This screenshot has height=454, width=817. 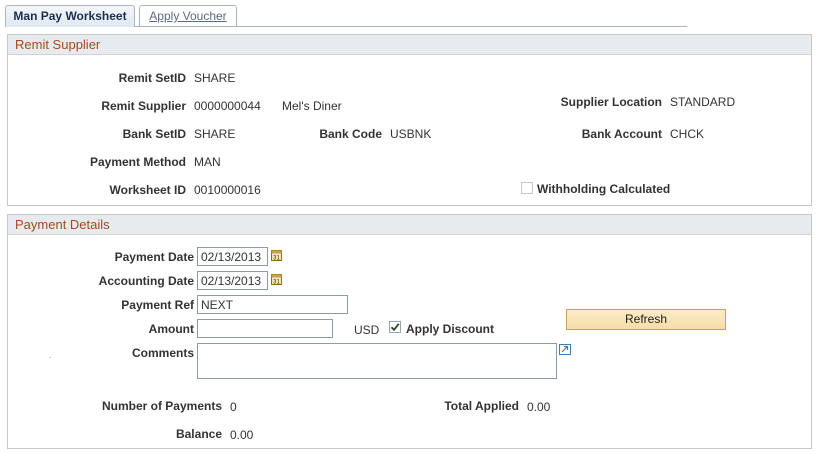 I want to click on tab-apply-voucher: Apply Voucher, so click(x=188, y=15).